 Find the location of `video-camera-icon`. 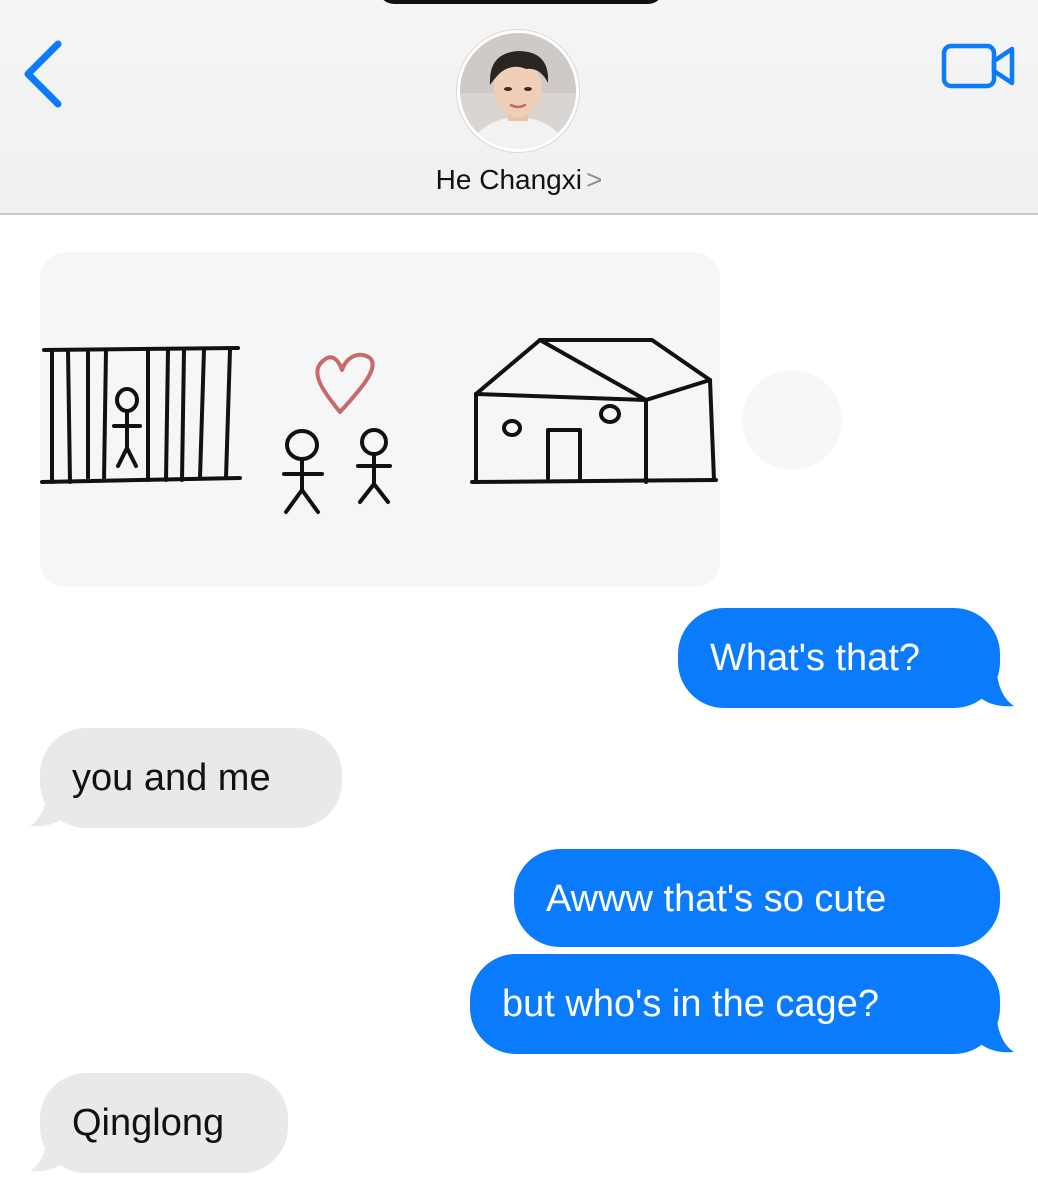

video-camera-icon is located at coordinates (978, 66).